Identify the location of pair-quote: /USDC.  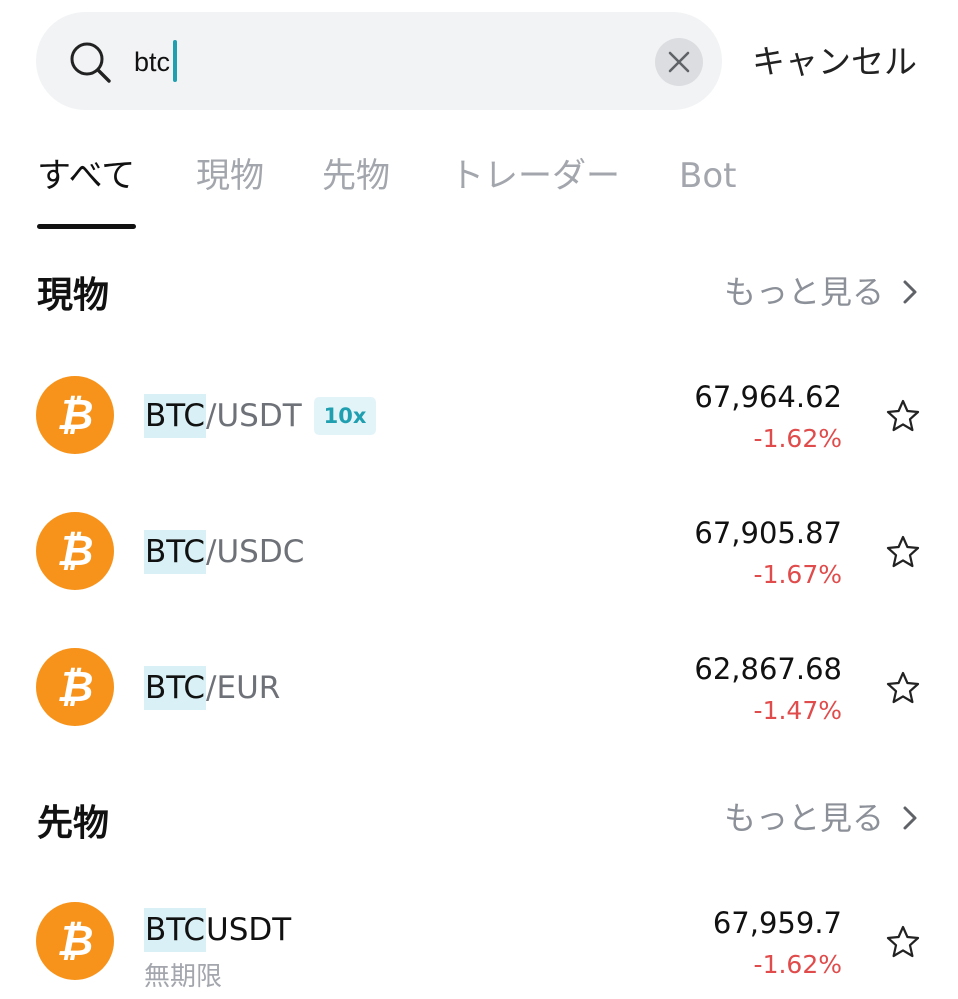
(255, 552).